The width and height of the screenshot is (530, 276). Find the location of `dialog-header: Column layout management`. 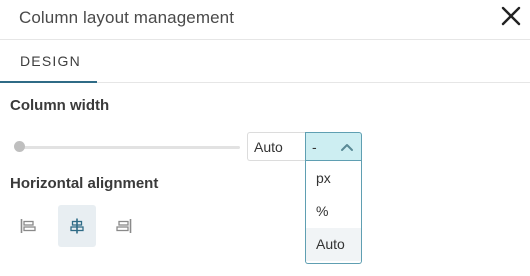

dialog-header: Column layout management is located at coordinates (265, 20).